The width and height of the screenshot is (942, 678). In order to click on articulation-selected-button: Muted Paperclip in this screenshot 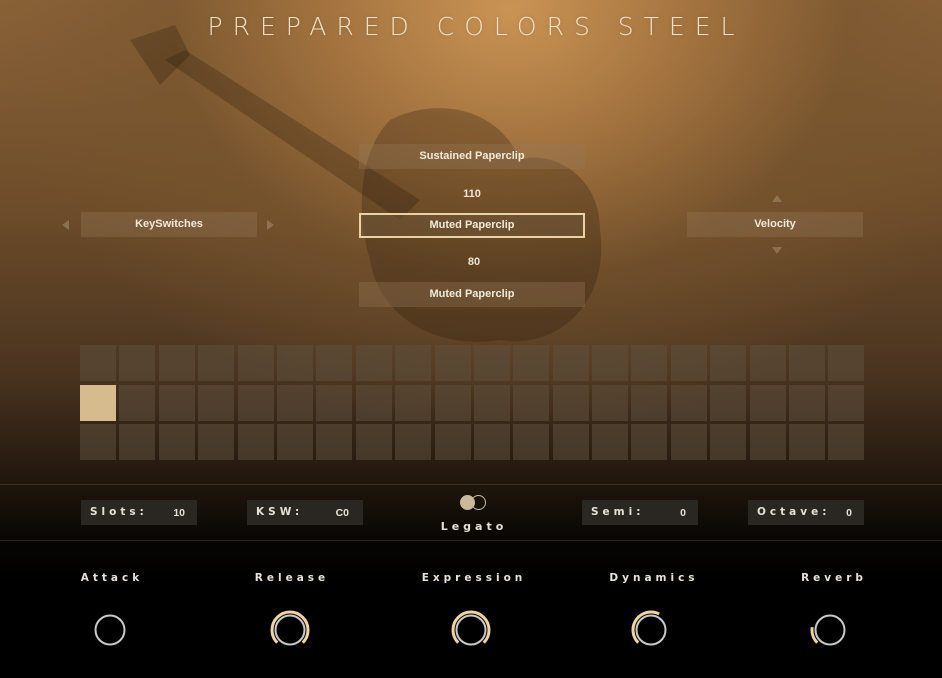, I will do `click(472, 225)`.